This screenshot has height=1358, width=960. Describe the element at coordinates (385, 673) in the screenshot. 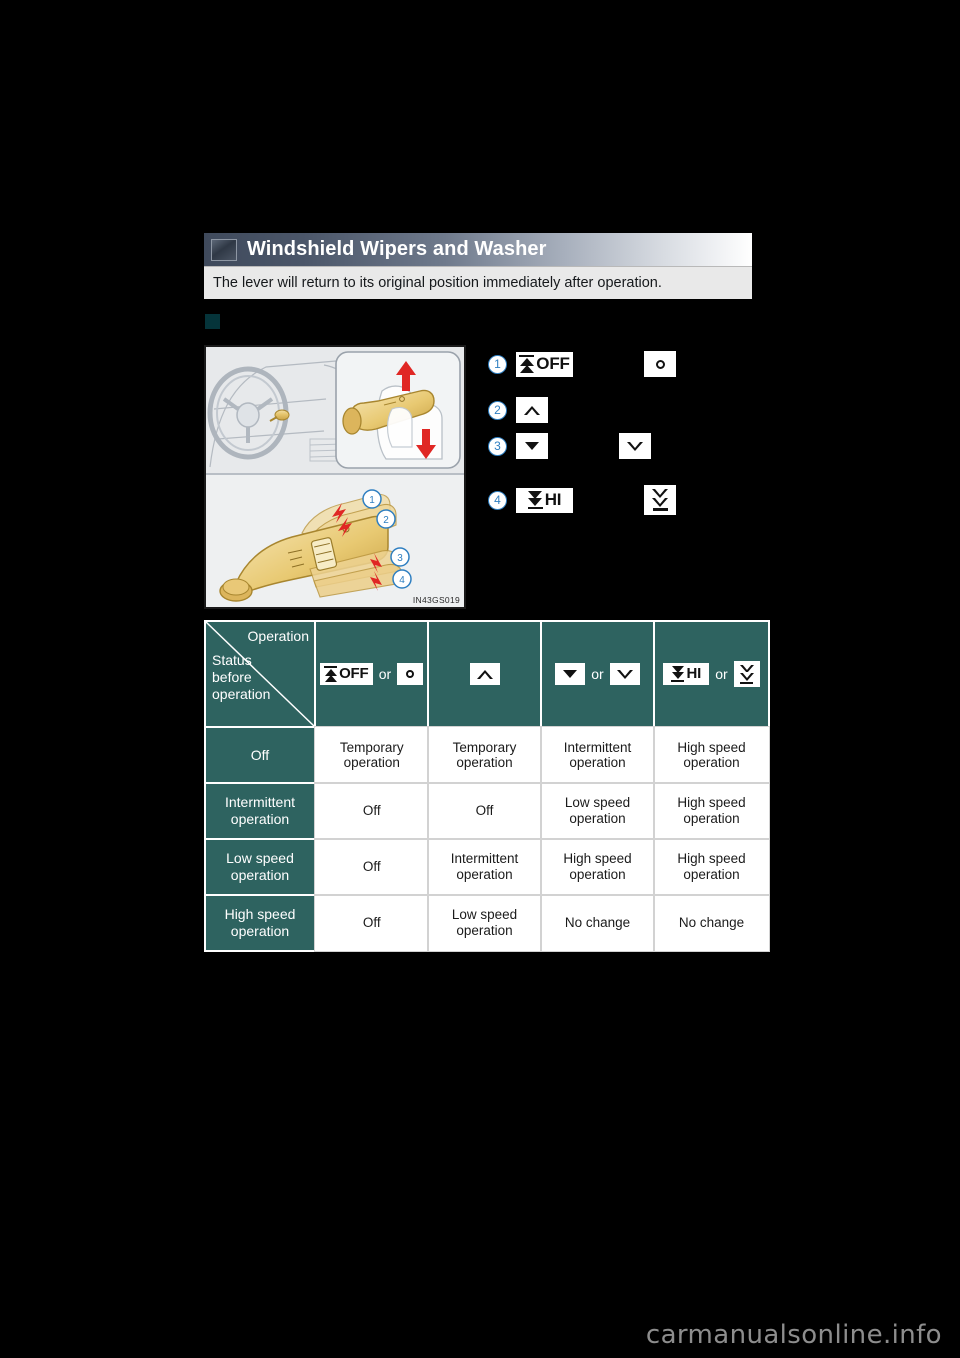

I see `or-text-col1: or` at that location.